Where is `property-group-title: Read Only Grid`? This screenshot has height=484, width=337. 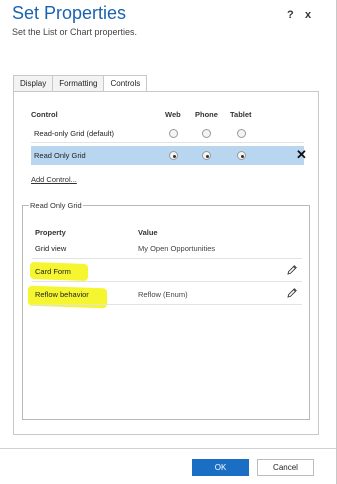 property-group-title: Read Only Grid is located at coordinates (56, 205).